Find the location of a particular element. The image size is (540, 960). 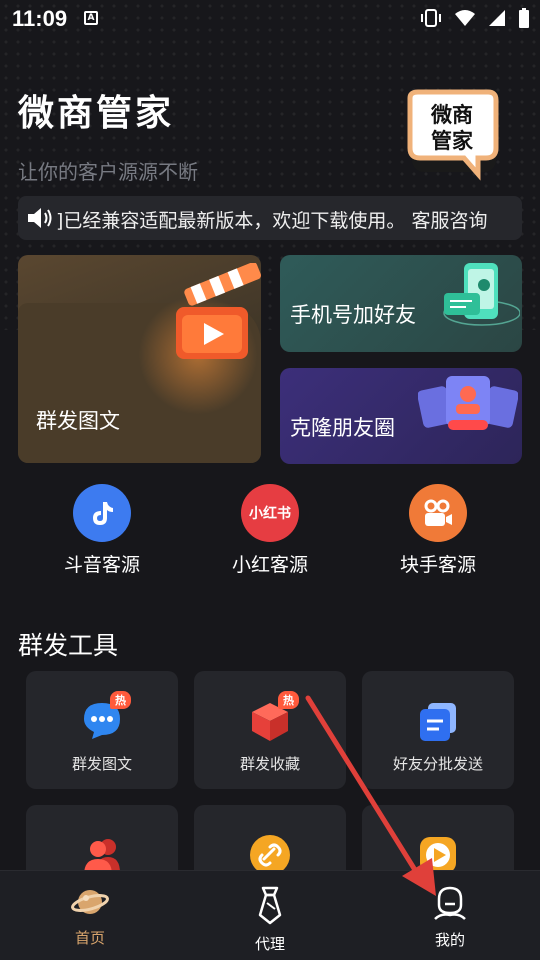

battery-icon is located at coordinates (524, 18).